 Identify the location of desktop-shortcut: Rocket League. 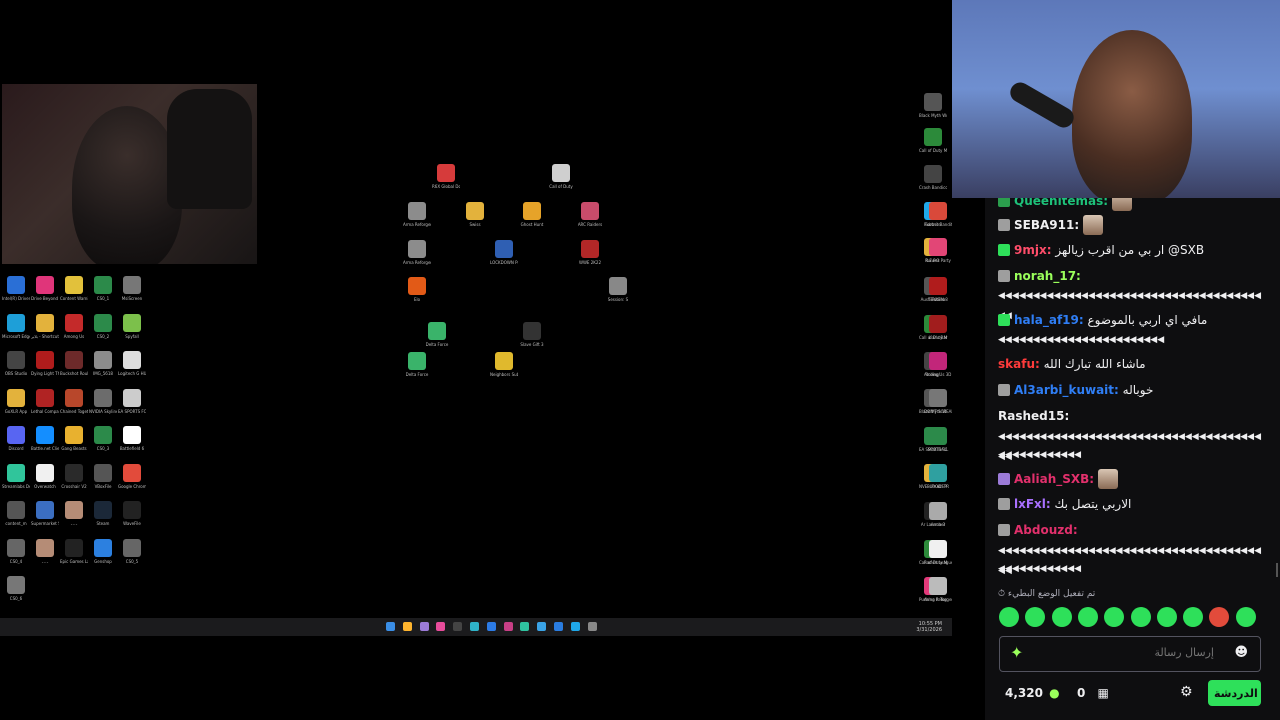
(938, 552).